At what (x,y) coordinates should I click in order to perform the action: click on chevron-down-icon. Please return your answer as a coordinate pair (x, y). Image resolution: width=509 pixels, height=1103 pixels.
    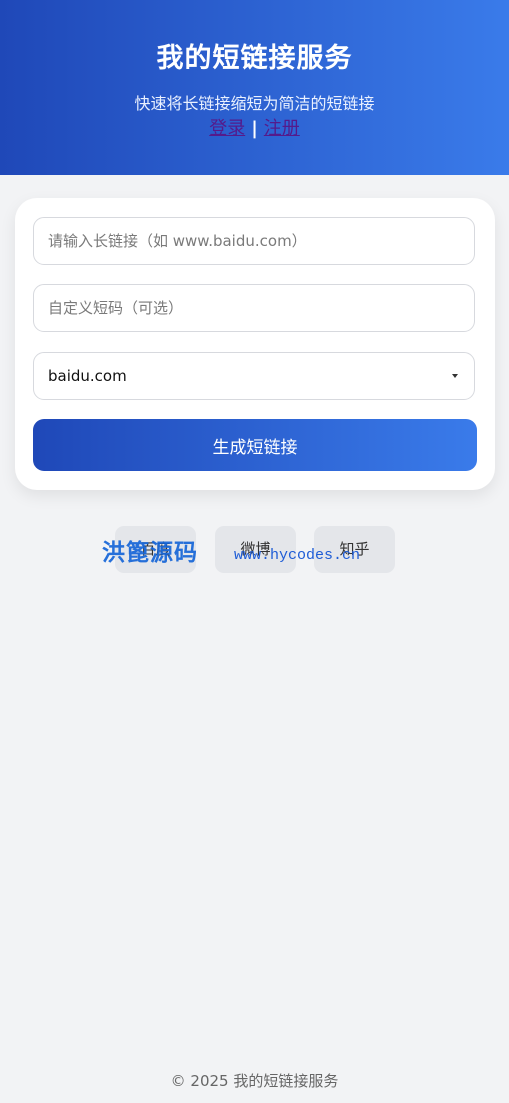
    Looking at the image, I should click on (455, 376).